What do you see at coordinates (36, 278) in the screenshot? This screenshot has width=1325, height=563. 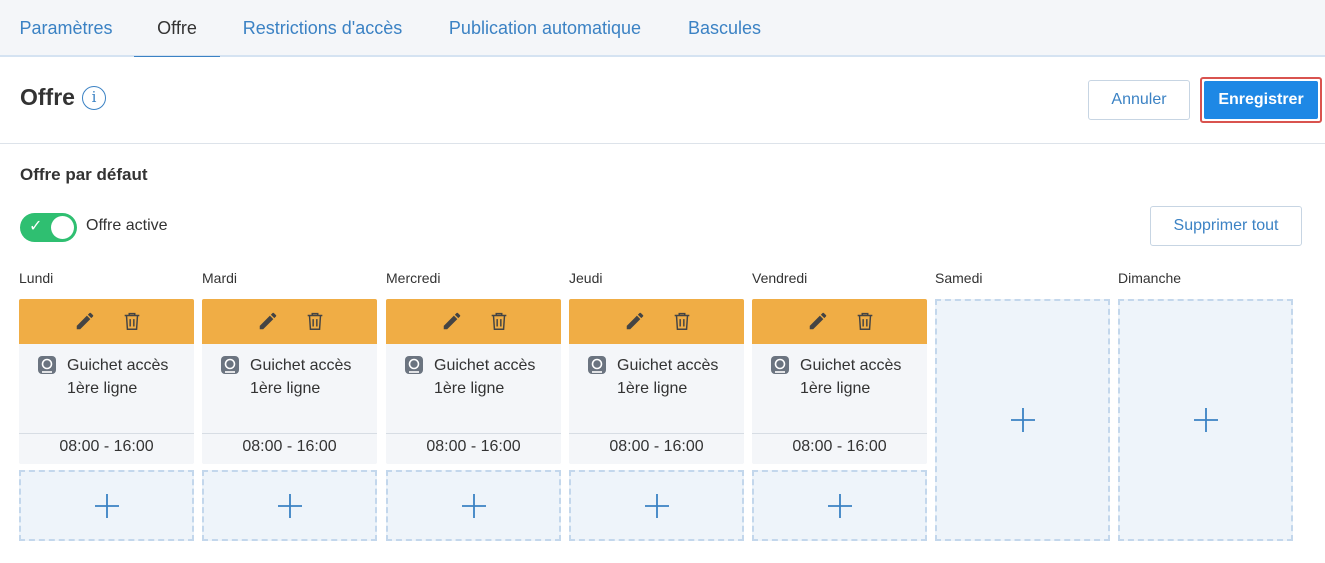 I see `day-label: Lundi` at bounding box center [36, 278].